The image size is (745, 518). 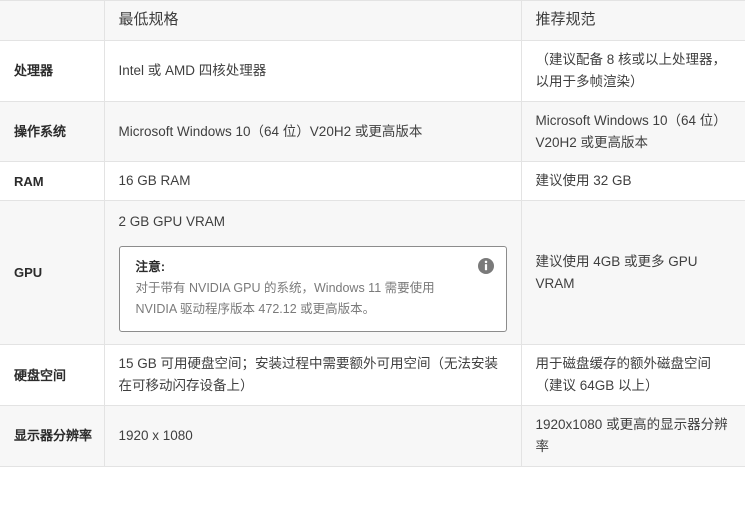 I want to click on cell-minimum-processor: Intel 或 AMD 四核处理器, so click(x=313, y=71).